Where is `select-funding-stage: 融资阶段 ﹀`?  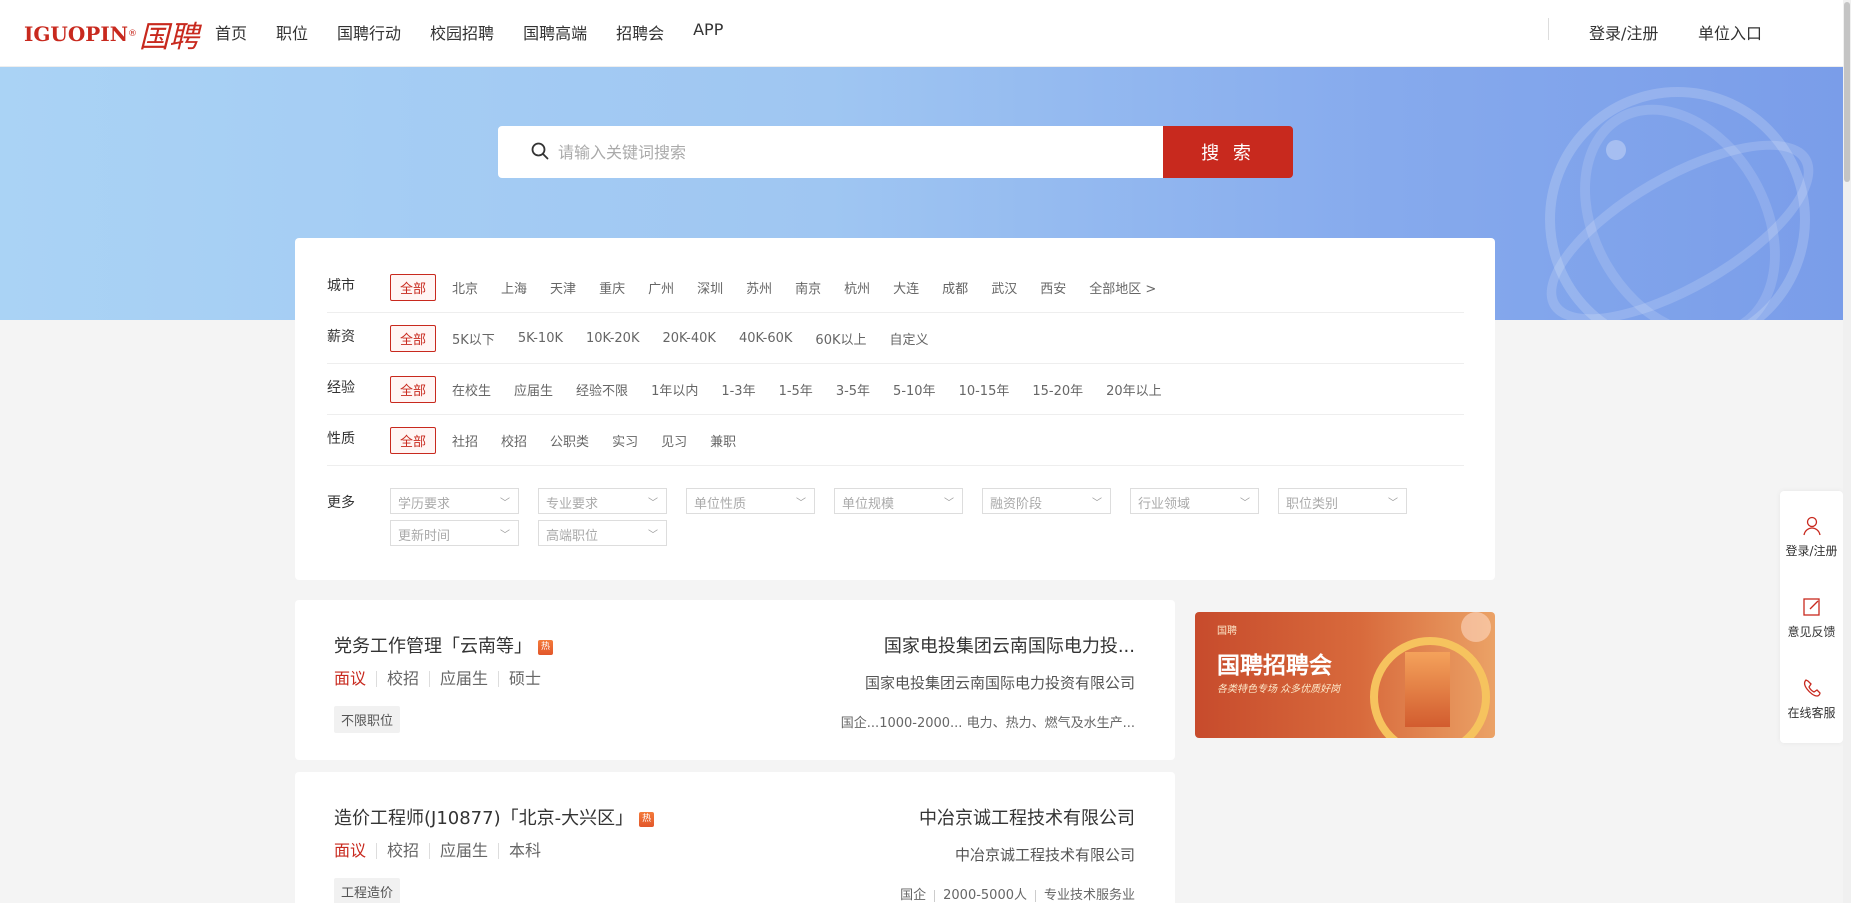 select-funding-stage: 融资阶段 ﹀ is located at coordinates (1046, 501).